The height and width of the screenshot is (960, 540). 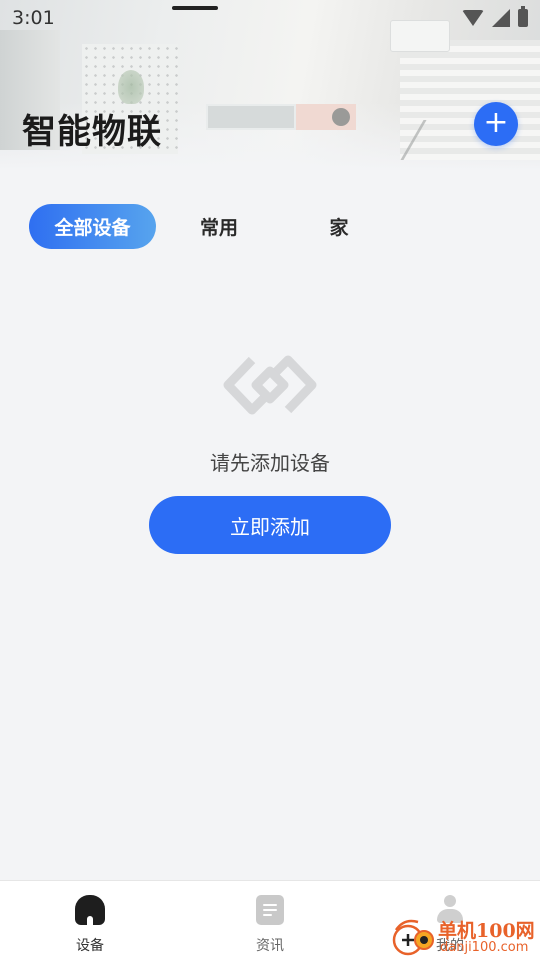 I want to click on signal-icon, so click(x=501, y=18).